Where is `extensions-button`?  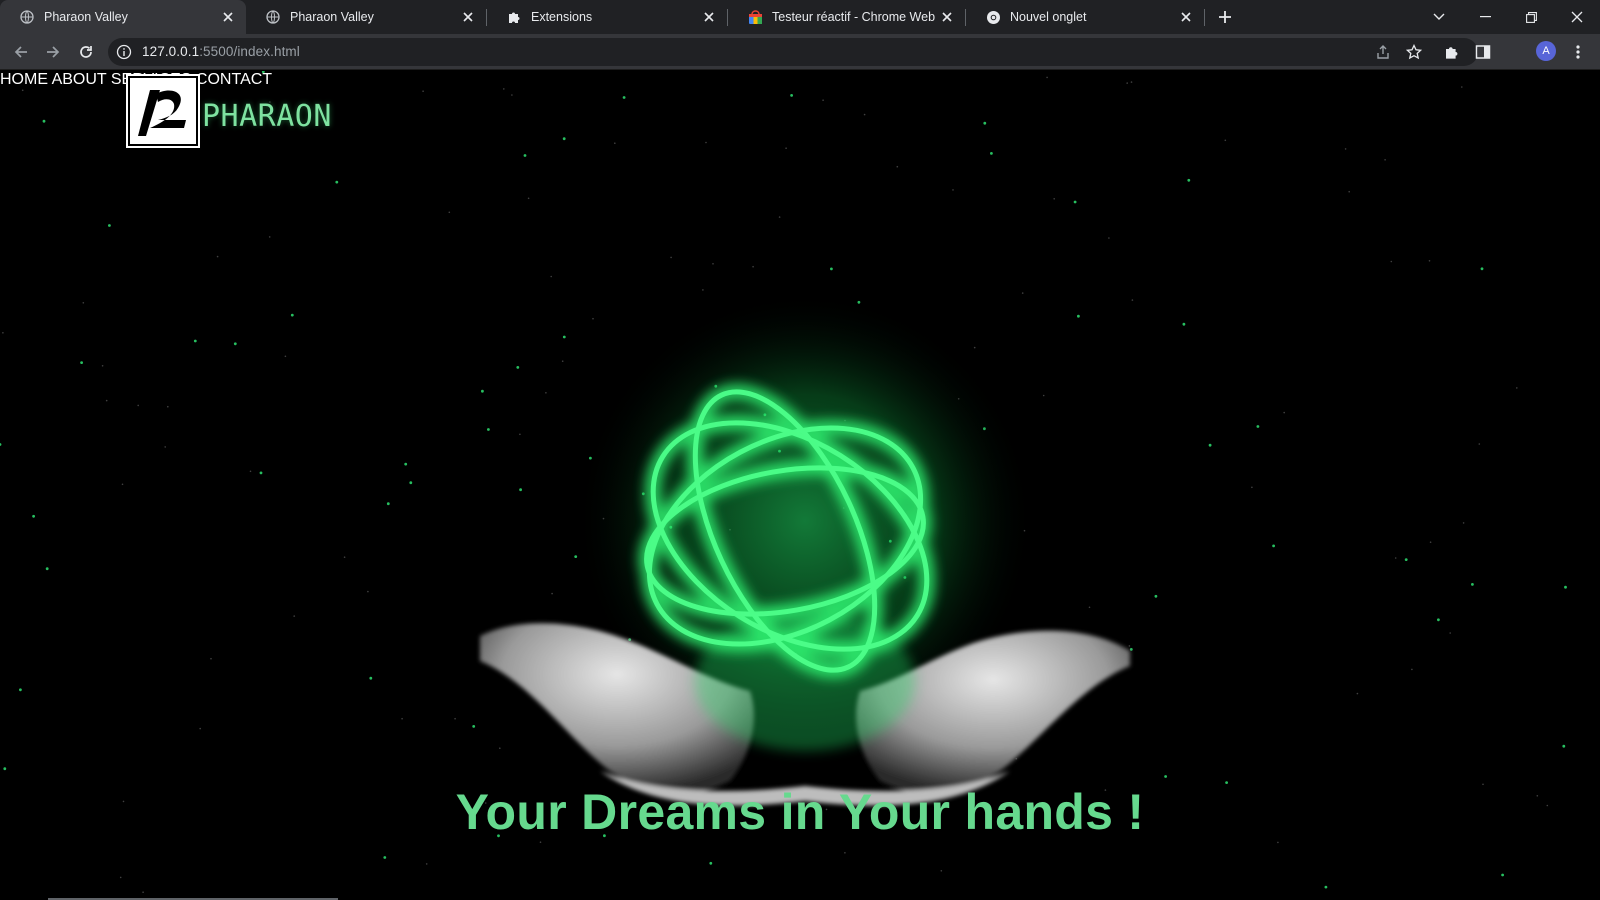
extensions-button is located at coordinates (1452, 52).